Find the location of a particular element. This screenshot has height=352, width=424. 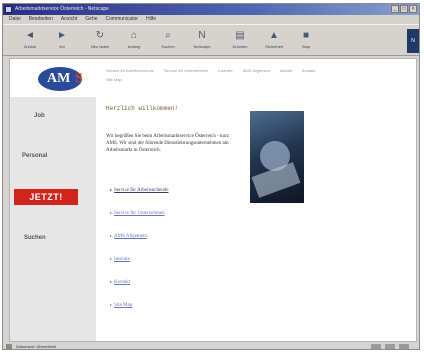

component-bar-icon is located at coordinates (376, 346).